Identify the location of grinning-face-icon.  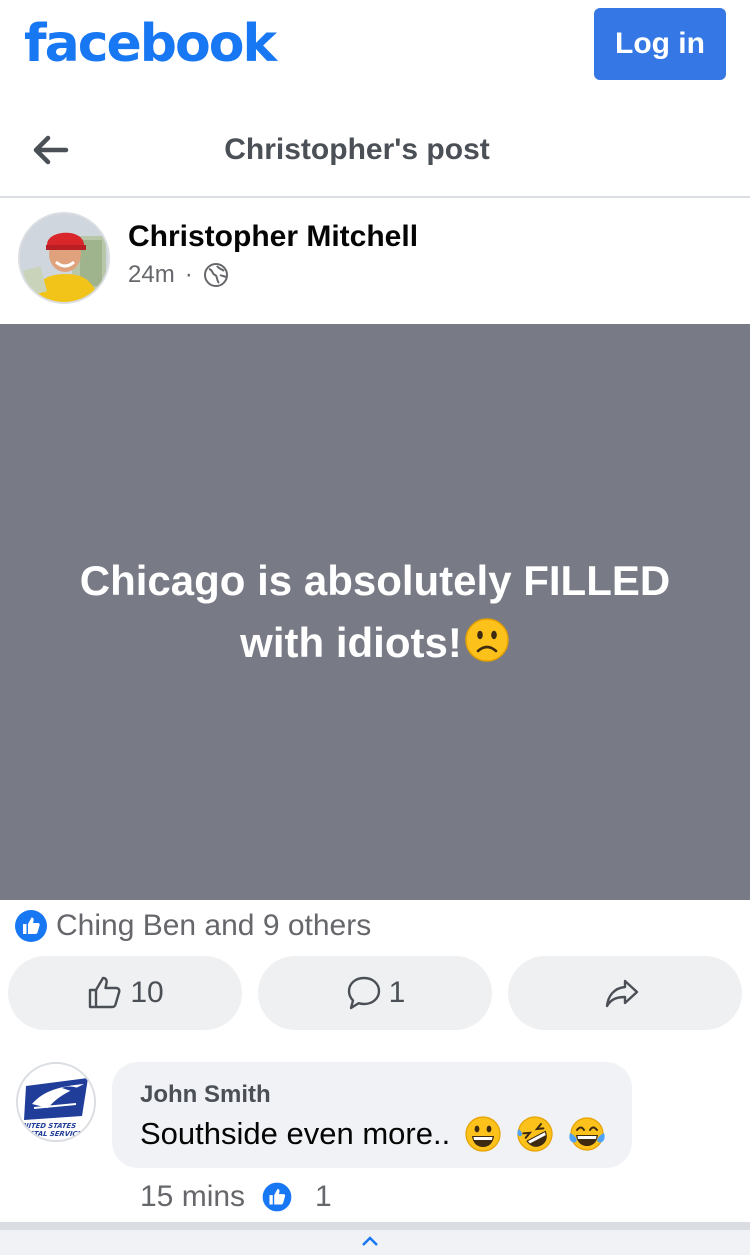
(483, 1134).